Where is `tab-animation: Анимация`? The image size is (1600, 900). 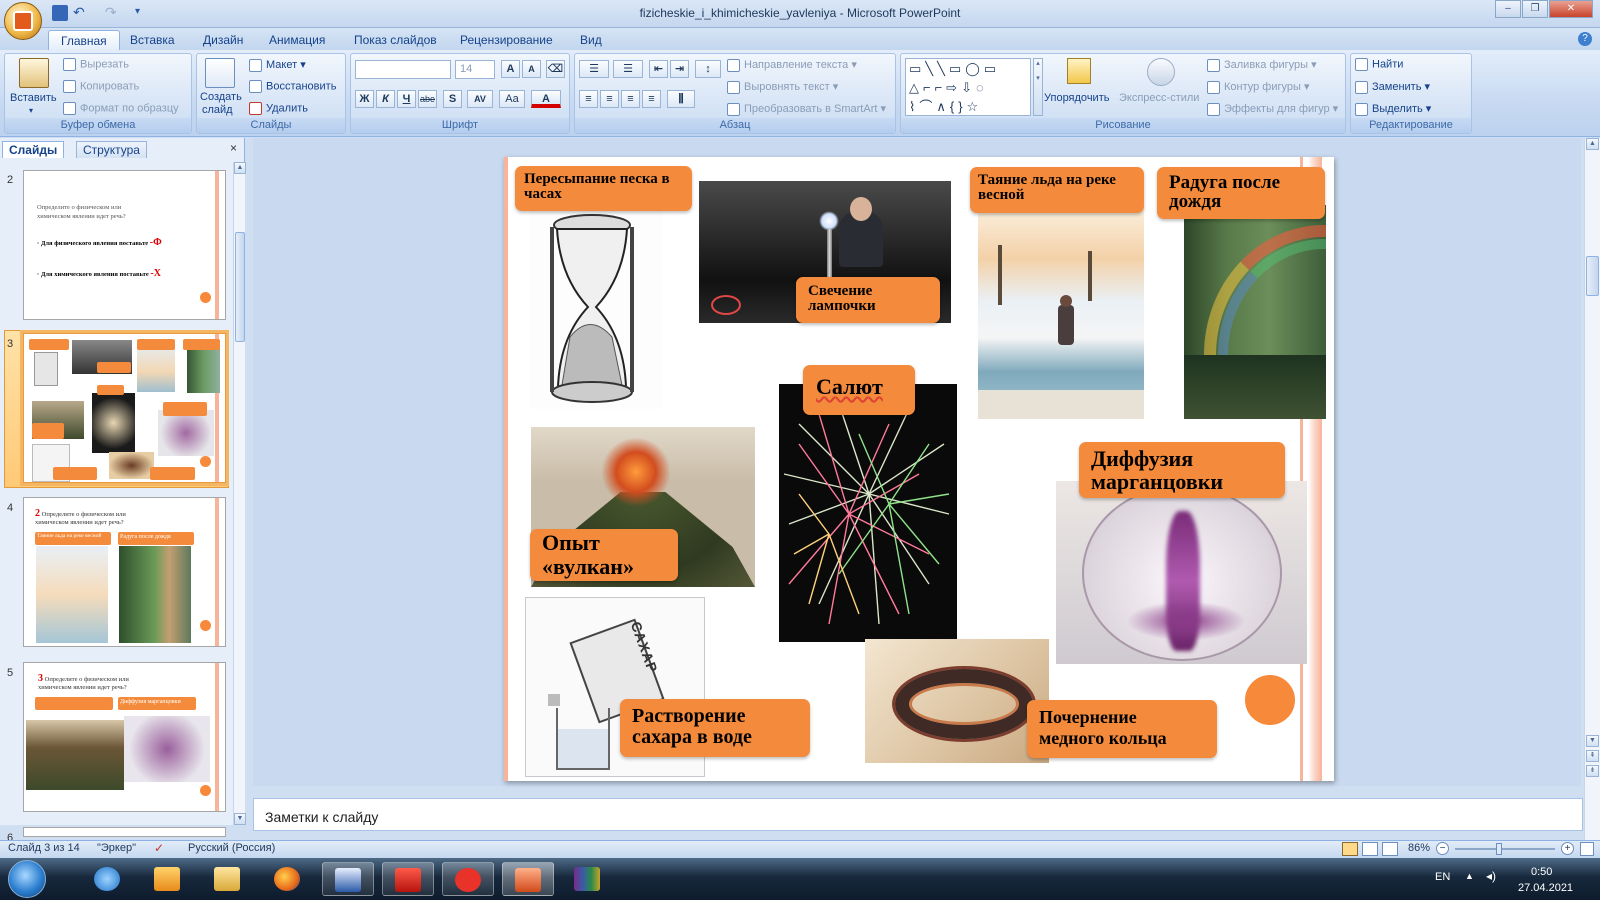 tab-animation: Анимация is located at coordinates (297, 40).